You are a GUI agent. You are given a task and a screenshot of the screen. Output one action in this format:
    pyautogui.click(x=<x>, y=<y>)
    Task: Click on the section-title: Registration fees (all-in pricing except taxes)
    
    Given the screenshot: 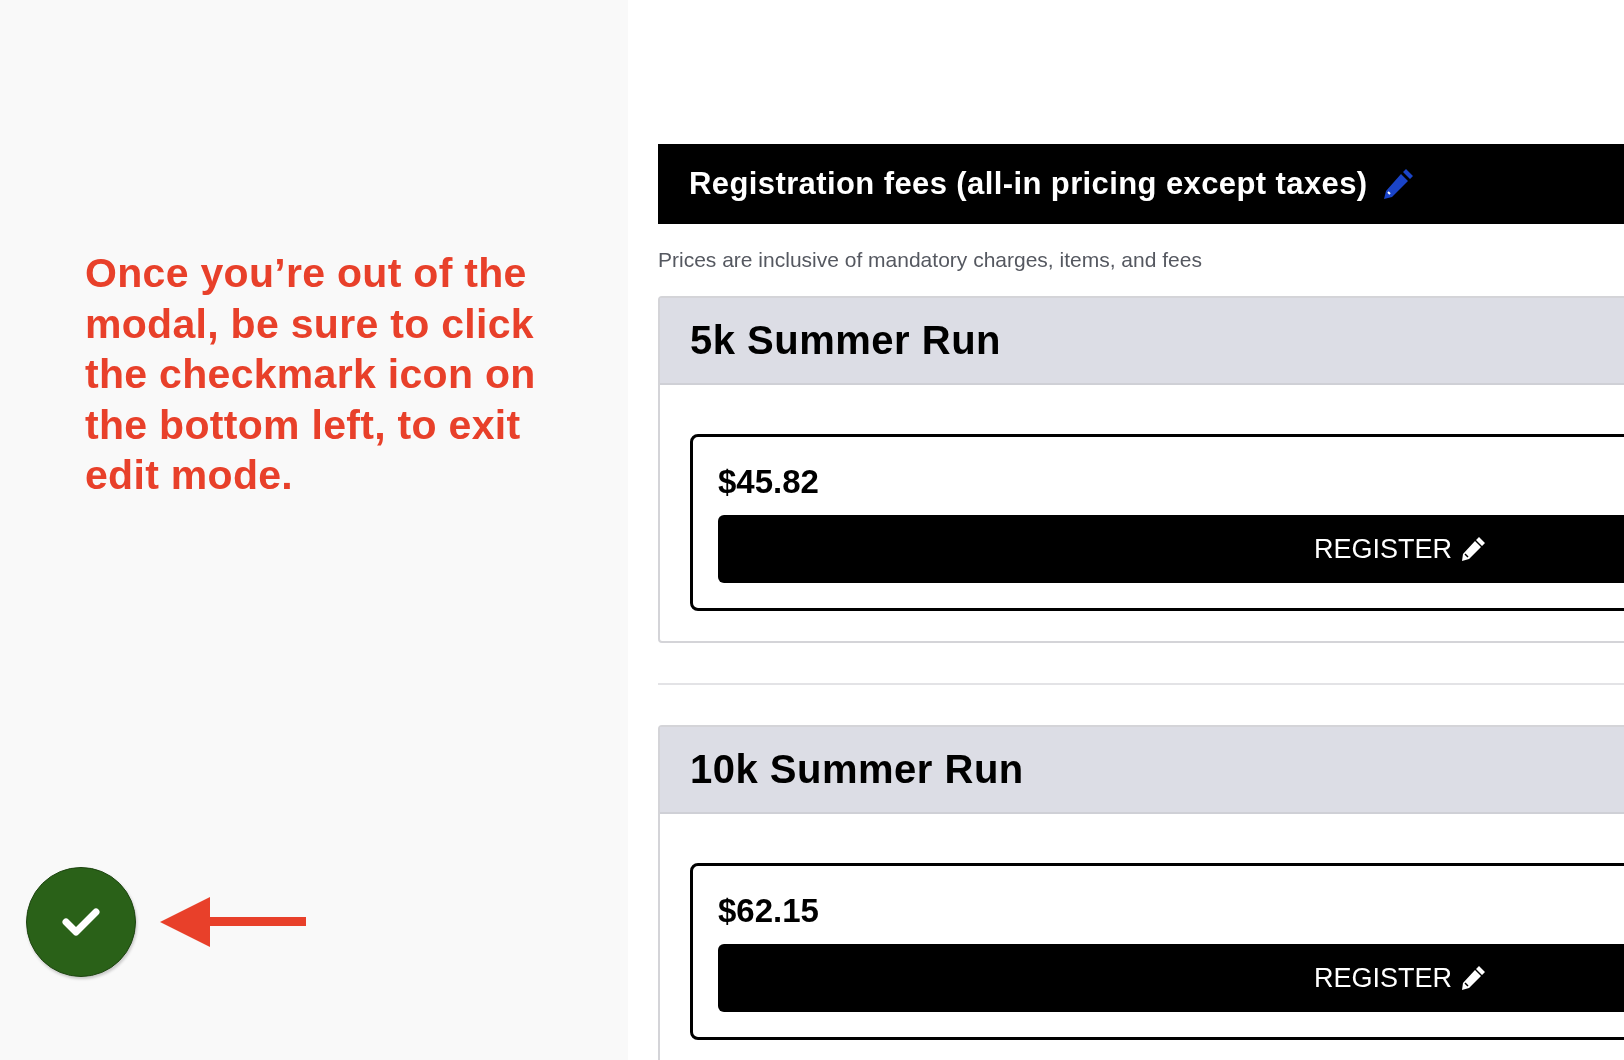 What is the action you would take?
    pyautogui.click(x=1028, y=184)
    